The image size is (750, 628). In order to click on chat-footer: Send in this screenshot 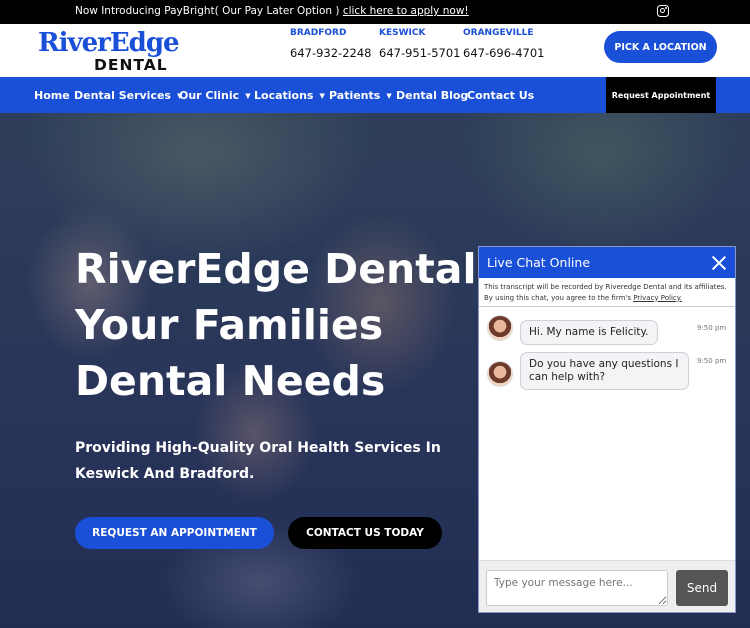, I will do `click(607, 586)`.